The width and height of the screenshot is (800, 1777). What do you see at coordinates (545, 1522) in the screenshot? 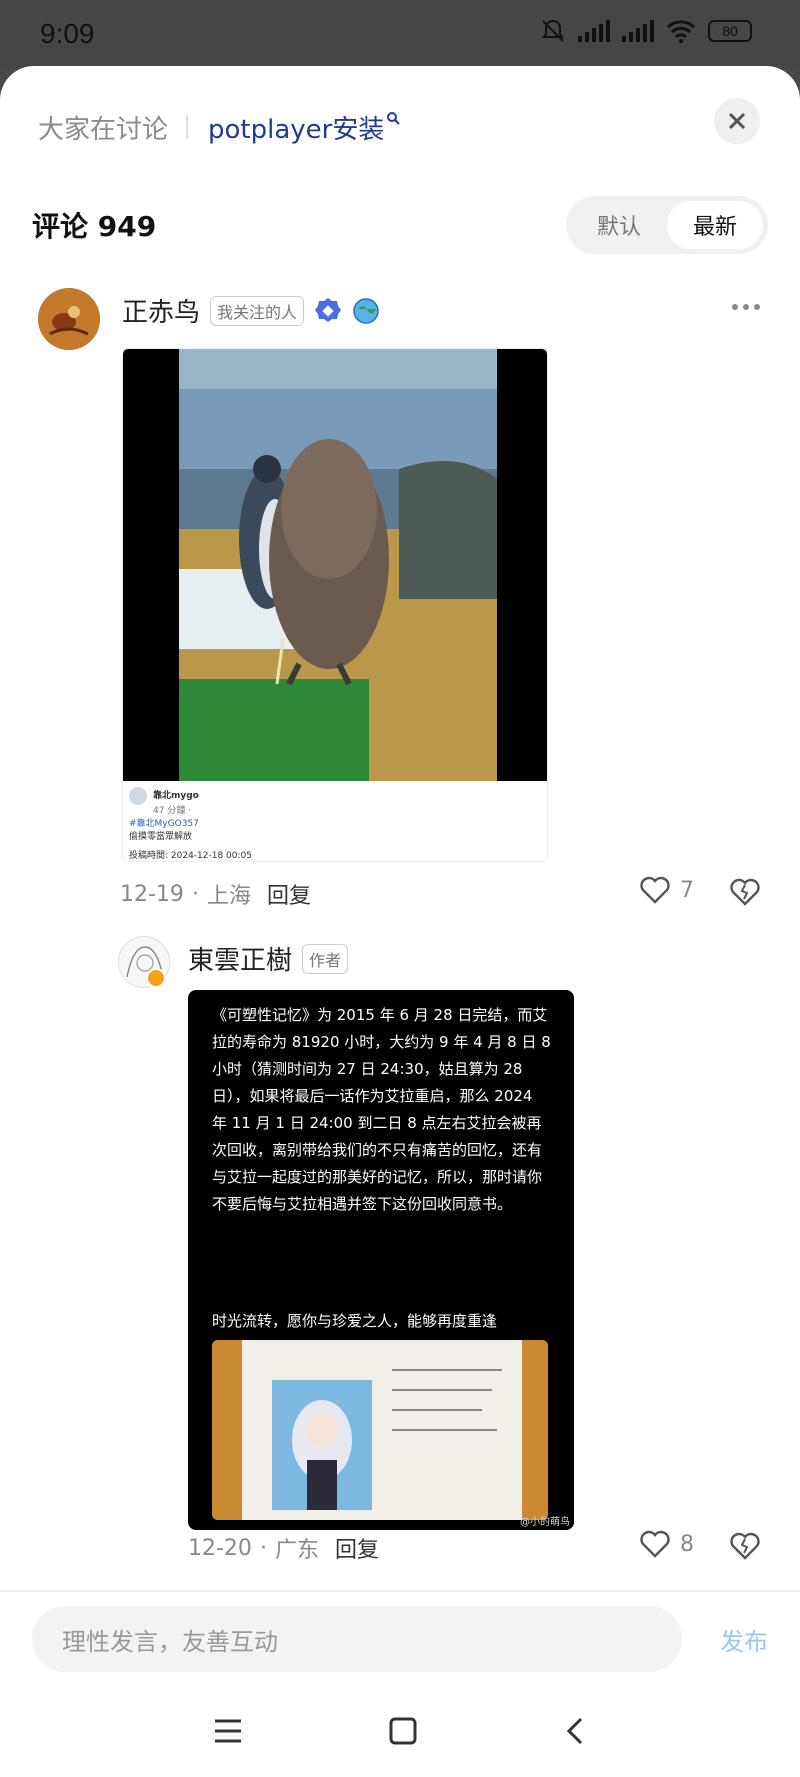
I see `watermark: @小的萌鸟` at bounding box center [545, 1522].